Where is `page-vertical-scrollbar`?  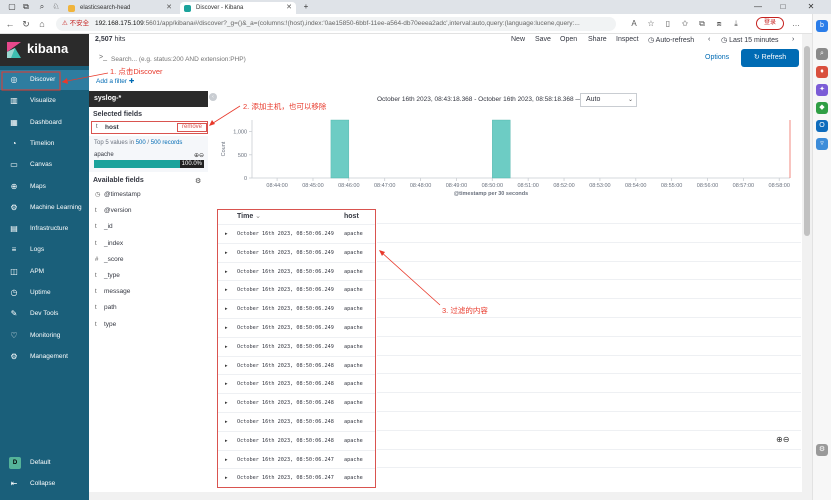 page-vertical-scrollbar is located at coordinates (807, 267).